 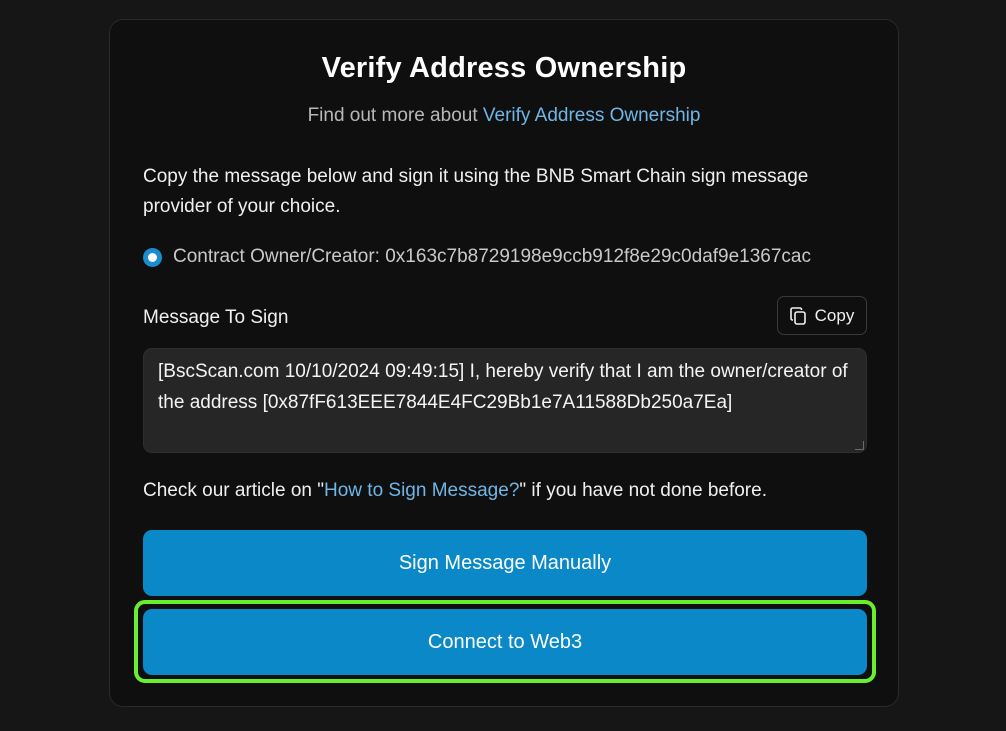 I want to click on article-prefix: Check our article on ", so click(x=233, y=490).